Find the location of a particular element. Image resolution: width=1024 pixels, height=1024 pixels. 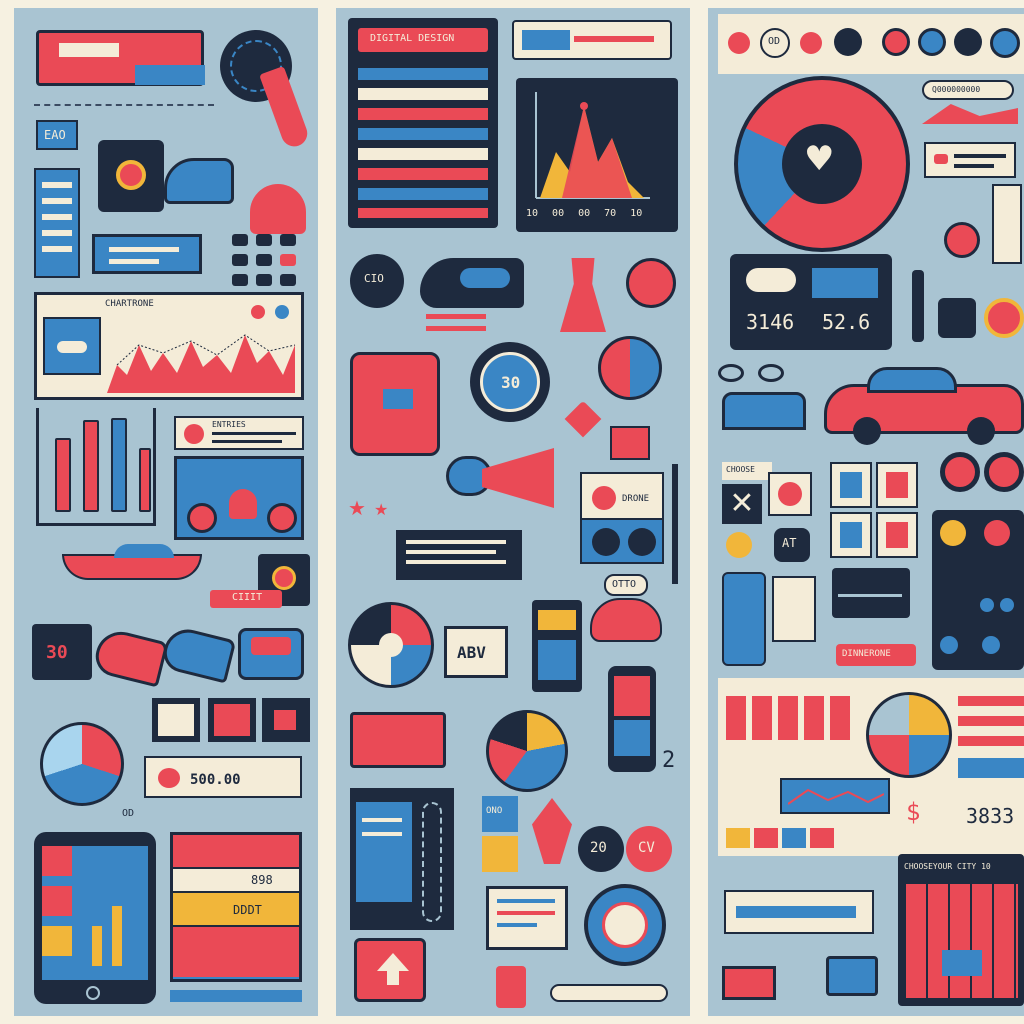

tshirt-icon is located at coordinates (395, 404).